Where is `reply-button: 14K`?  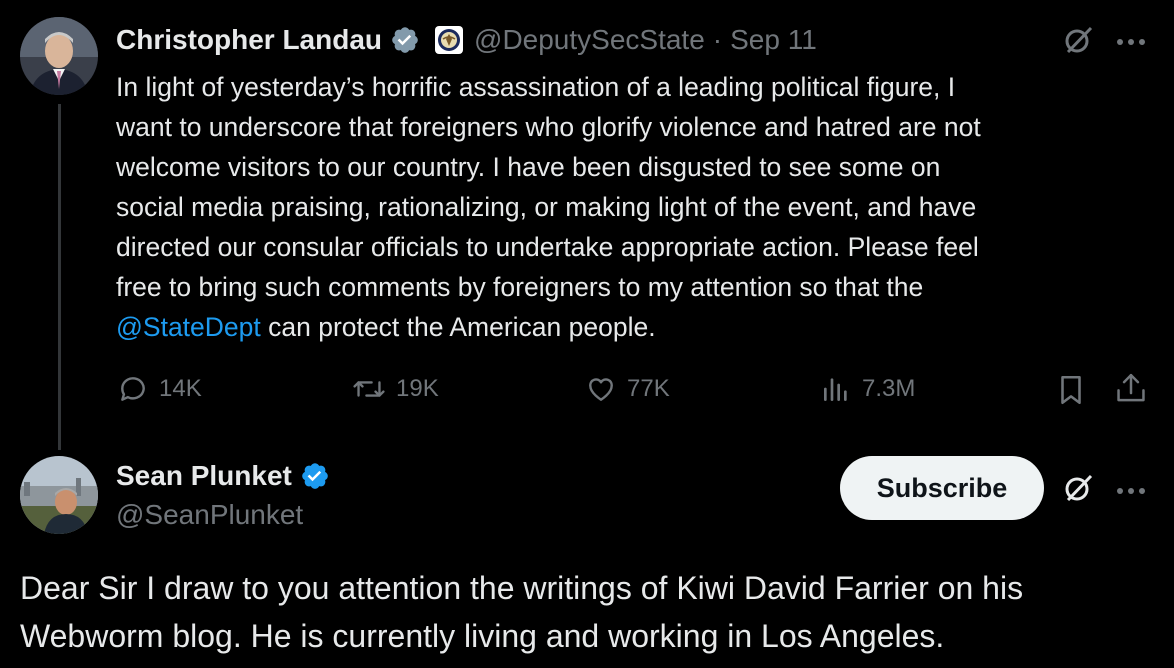
reply-button: 14K is located at coordinates (159, 389).